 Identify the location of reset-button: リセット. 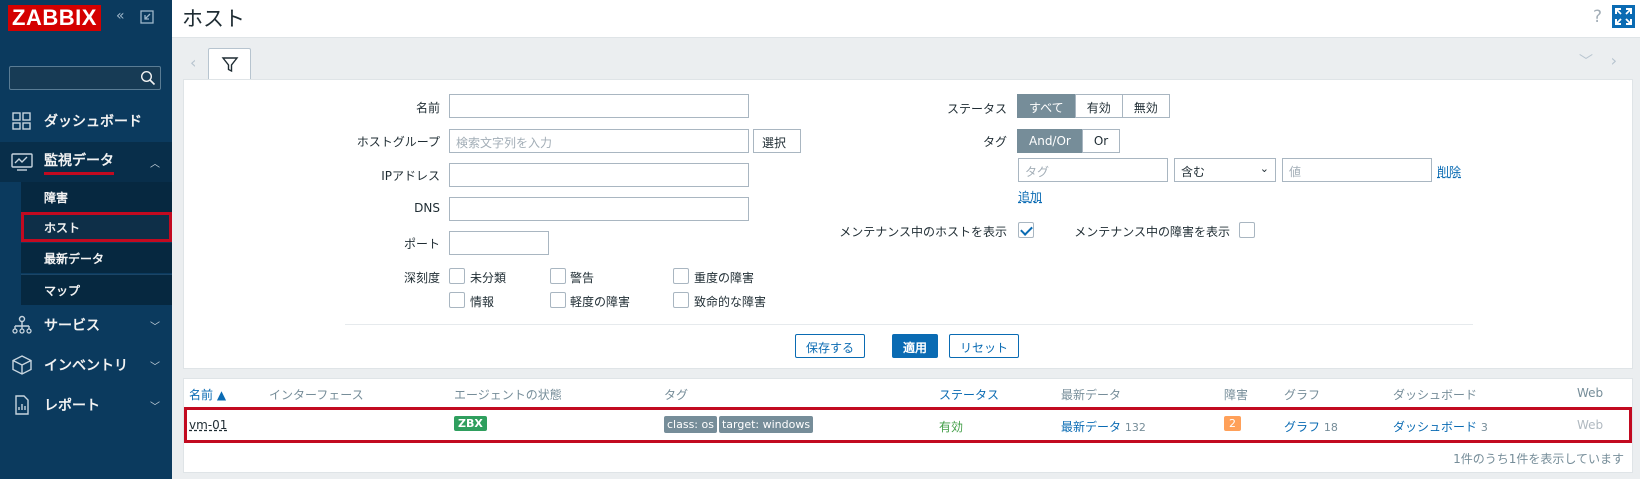
(984, 346).